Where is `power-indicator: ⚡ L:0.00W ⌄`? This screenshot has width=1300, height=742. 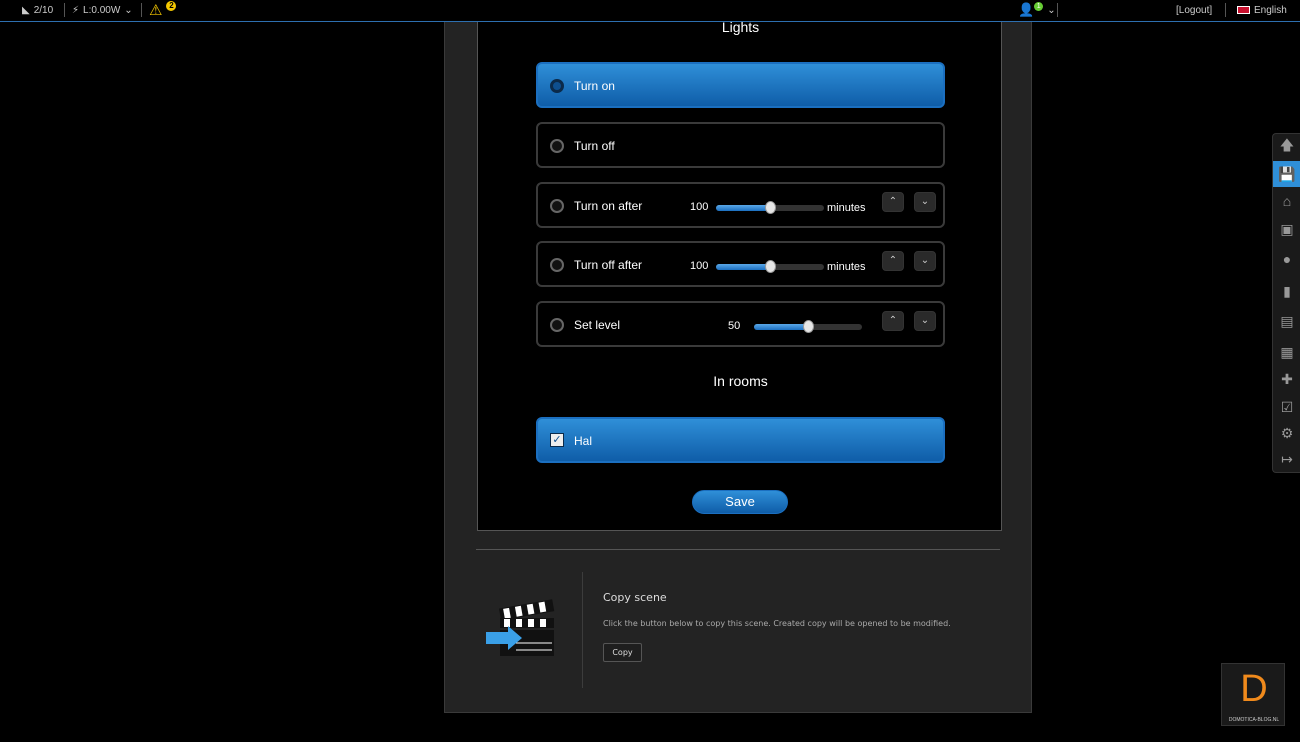 power-indicator: ⚡ L:0.00W ⌄ is located at coordinates (102, 10).